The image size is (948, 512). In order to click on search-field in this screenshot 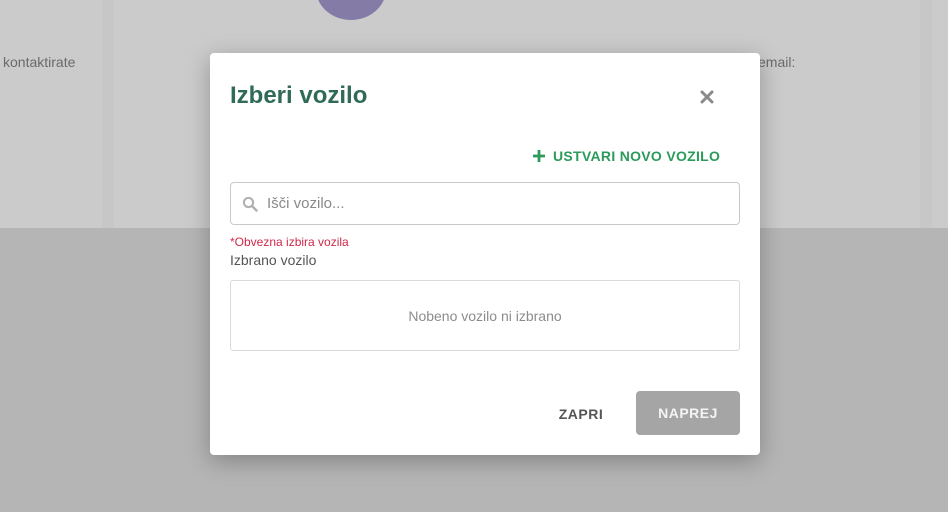, I will do `click(485, 203)`.